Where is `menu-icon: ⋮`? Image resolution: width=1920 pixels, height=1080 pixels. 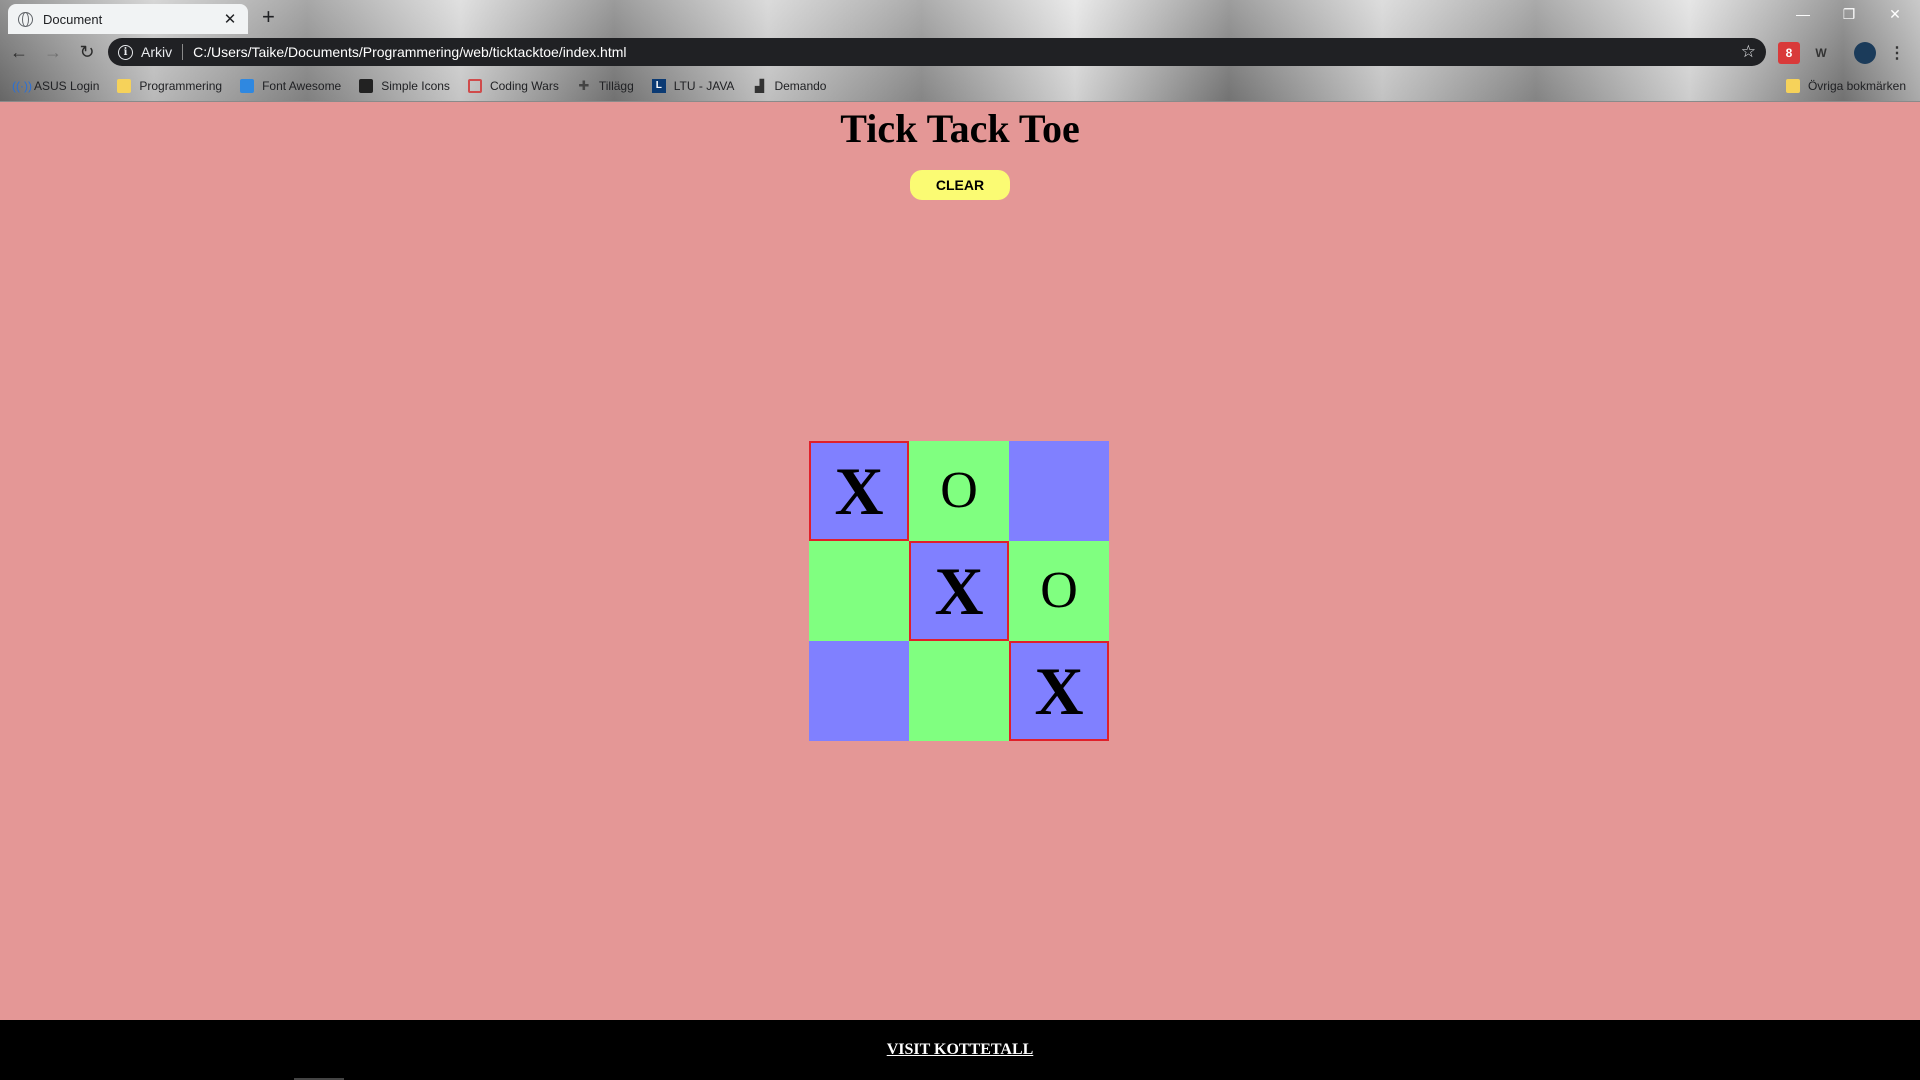
menu-icon: ⋮ is located at coordinates (1897, 53).